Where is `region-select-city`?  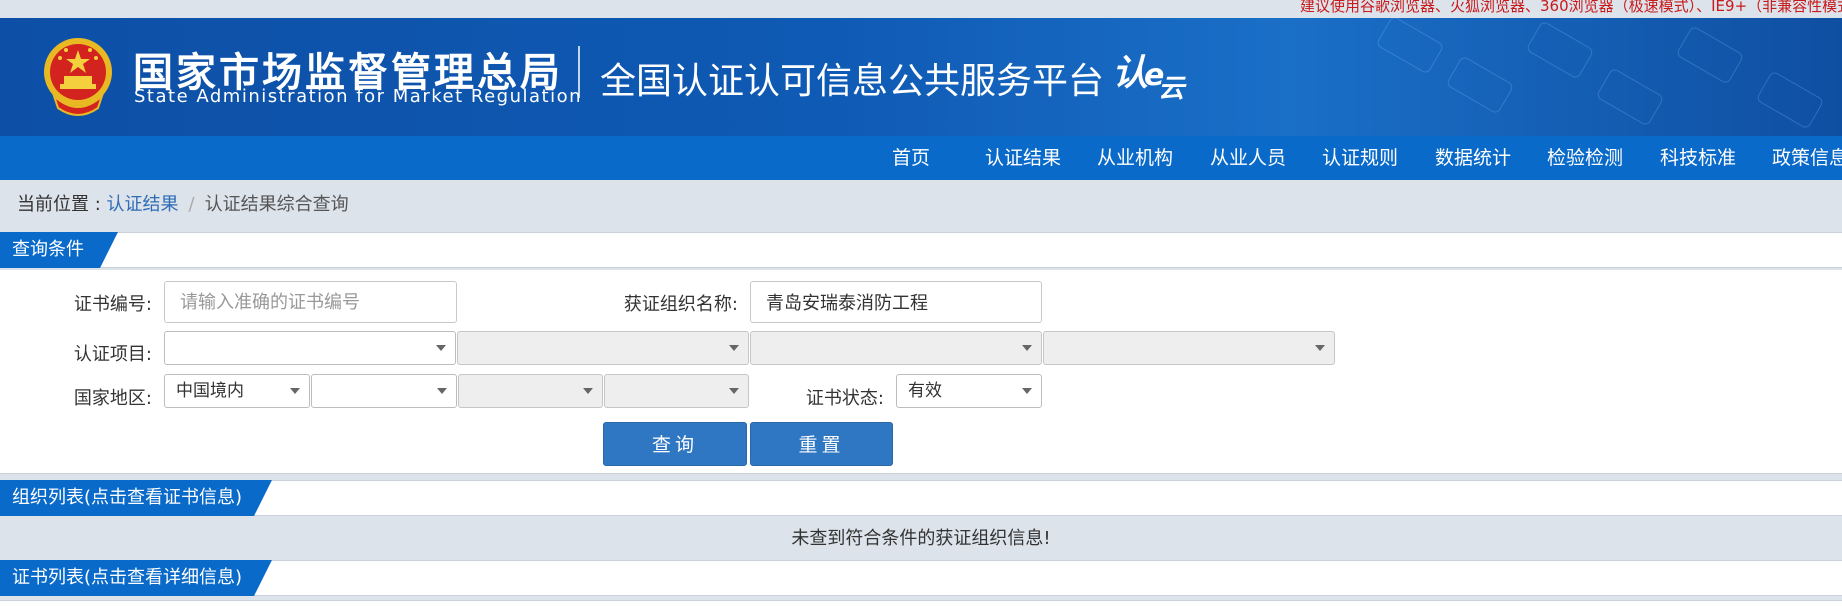
region-select-city is located at coordinates (530, 391).